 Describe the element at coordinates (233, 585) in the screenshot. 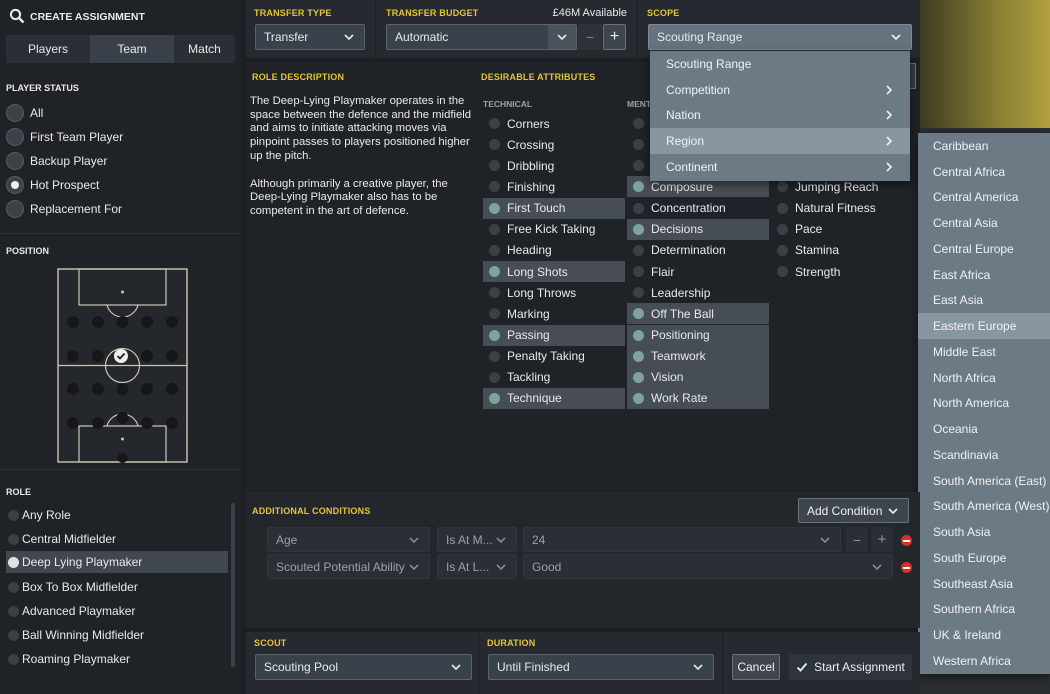

I see `role-scrollbar` at that location.